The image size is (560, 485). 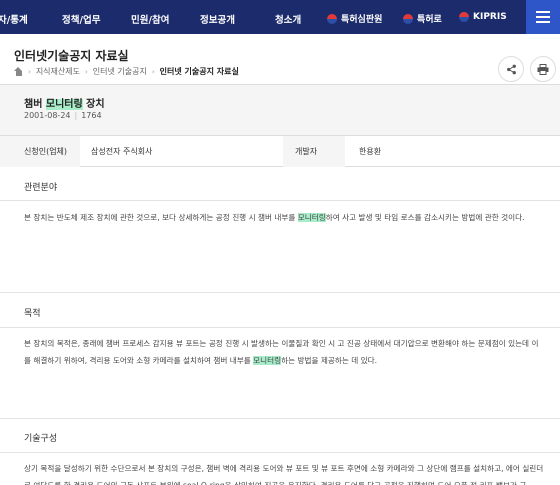 I want to click on body-text: 하는 방법을 제공하는 데 있다., so click(x=329, y=360).